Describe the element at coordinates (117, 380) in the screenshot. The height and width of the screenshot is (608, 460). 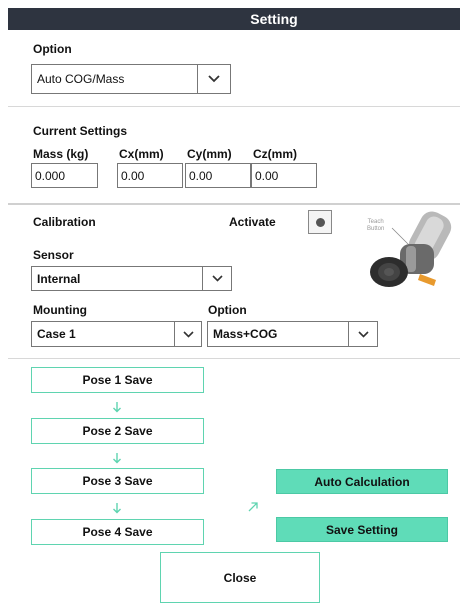
I see `pose-1-save-button: Pose 1 Save` at that location.